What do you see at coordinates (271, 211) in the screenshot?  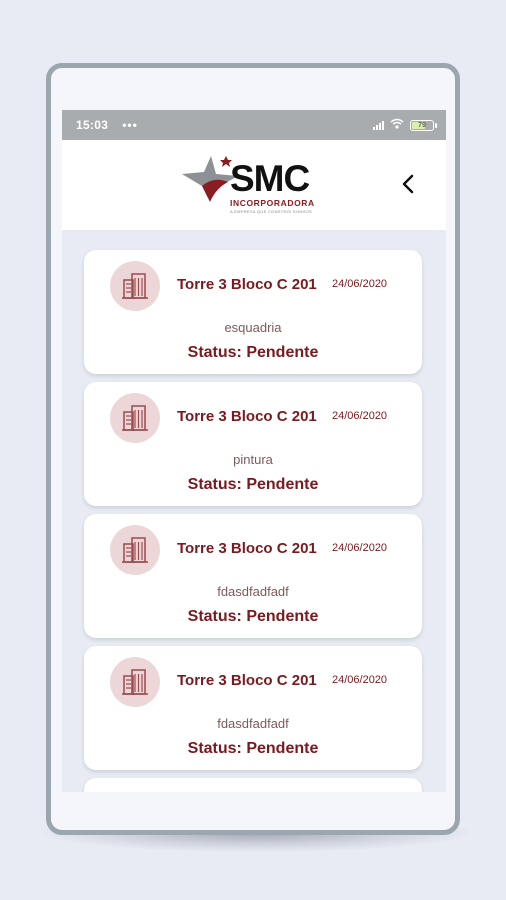 I see `logo-tiny-text: A EMPRESA QUE CONSTRÓI SONHOS` at bounding box center [271, 211].